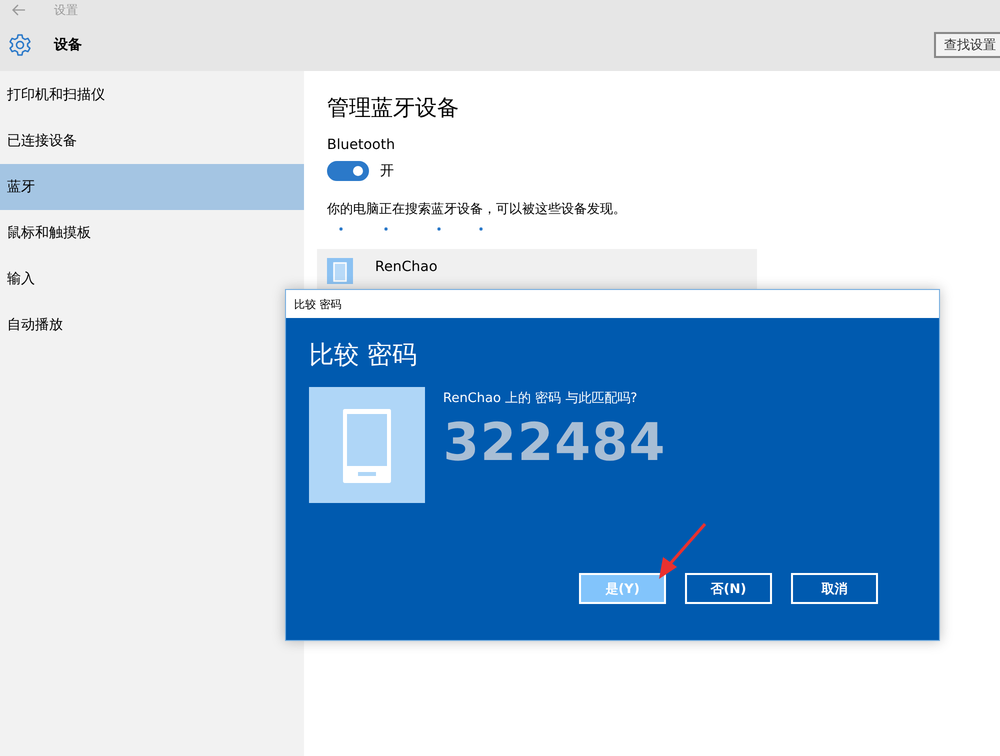 The image size is (1000, 756). I want to click on bluetooth-toggle, so click(348, 171).